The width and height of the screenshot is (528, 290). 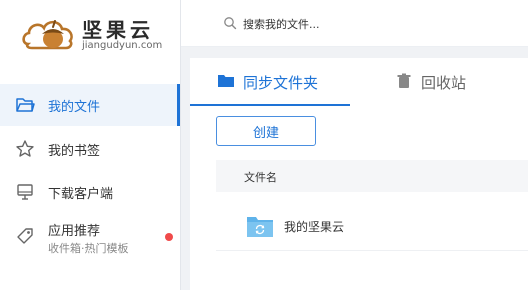 I want to click on logo: 坚果云 jiangudyun.com, so click(x=95, y=33).